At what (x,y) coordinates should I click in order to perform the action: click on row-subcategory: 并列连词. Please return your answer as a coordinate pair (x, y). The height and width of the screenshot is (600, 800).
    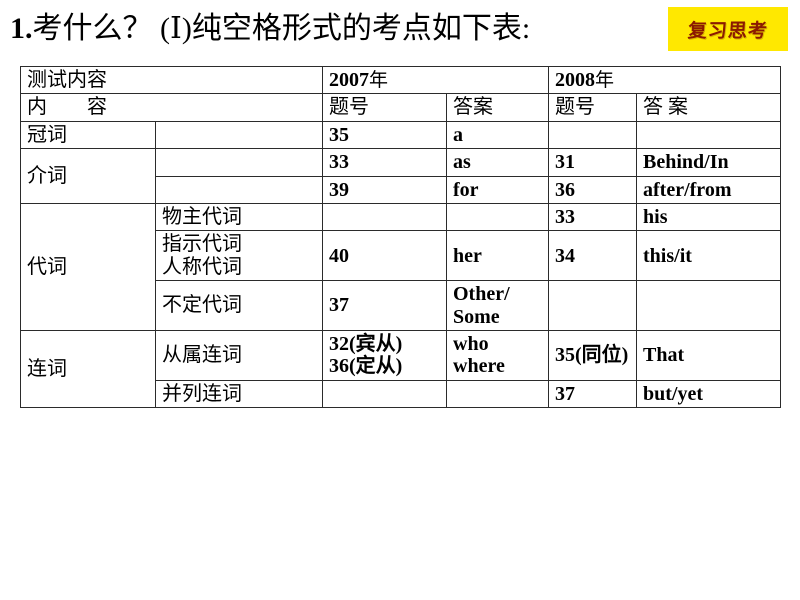
    Looking at the image, I should click on (239, 394).